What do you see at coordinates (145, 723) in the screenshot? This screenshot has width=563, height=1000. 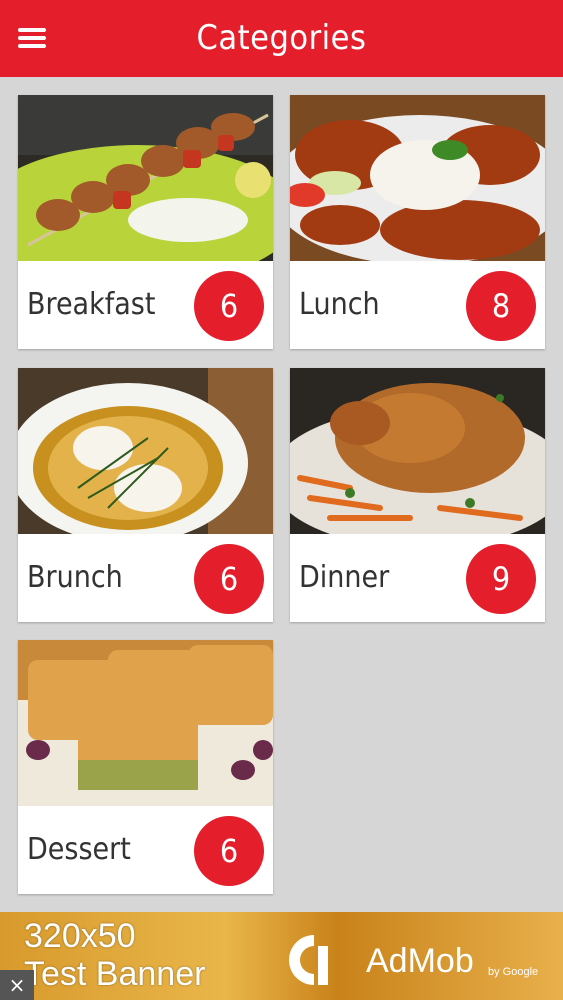 I see `dessert-image` at bounding box center [145, 723].